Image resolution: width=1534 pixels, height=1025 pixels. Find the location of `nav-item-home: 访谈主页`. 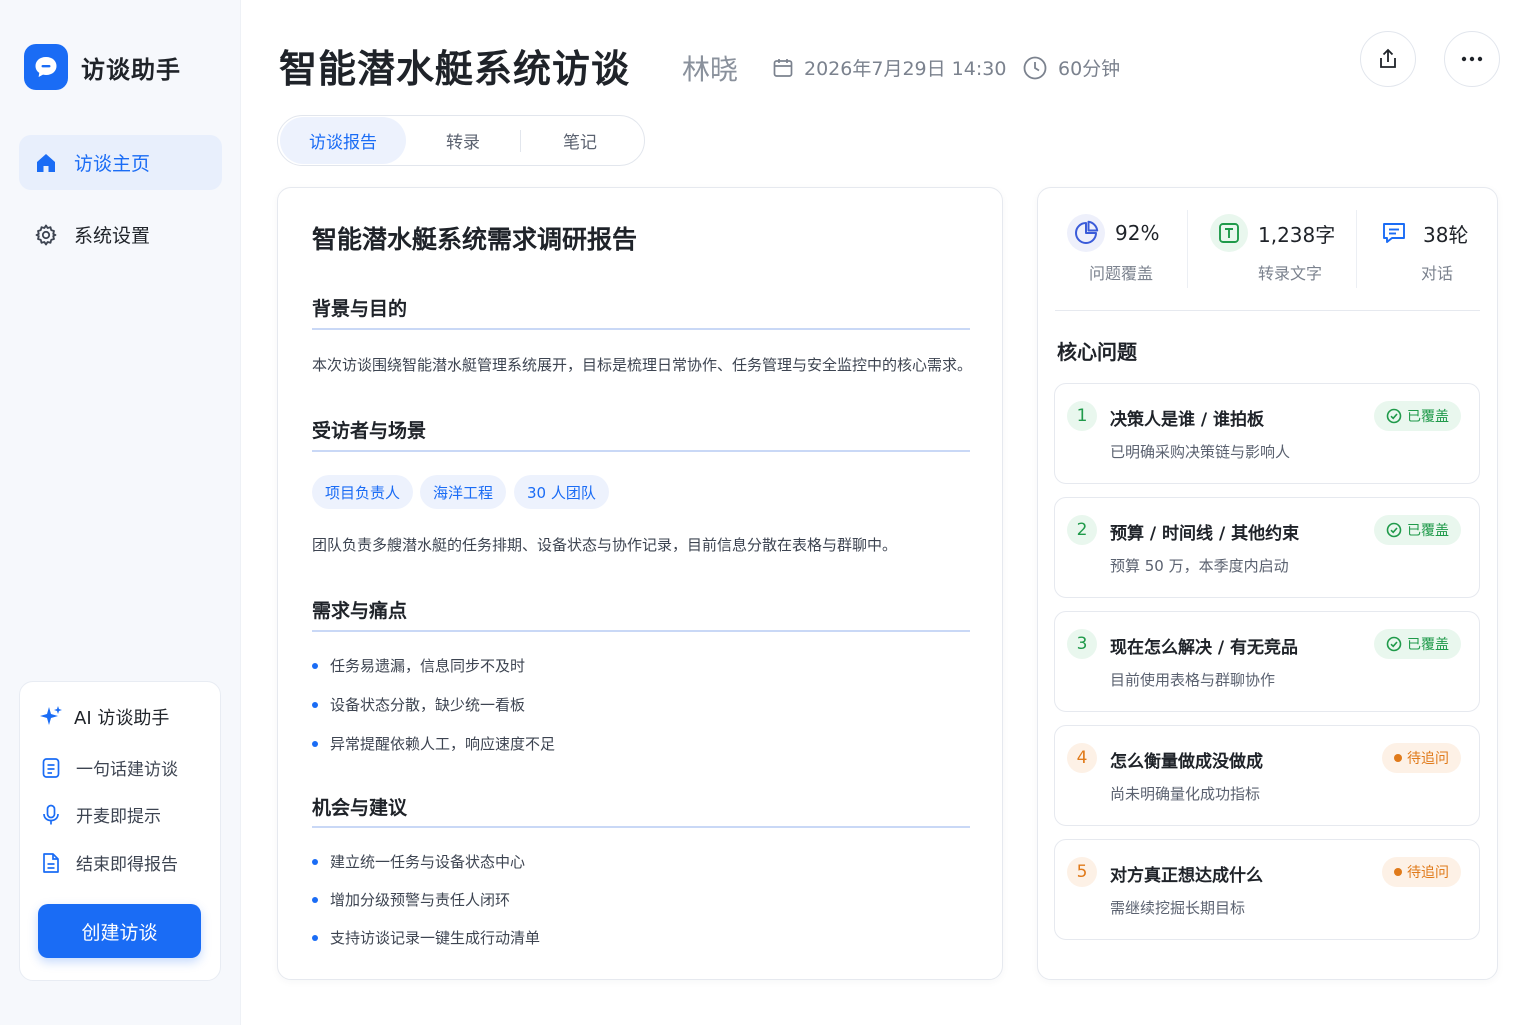

nav-item-home: 访谈主页 is located at coordinates (120, 162).